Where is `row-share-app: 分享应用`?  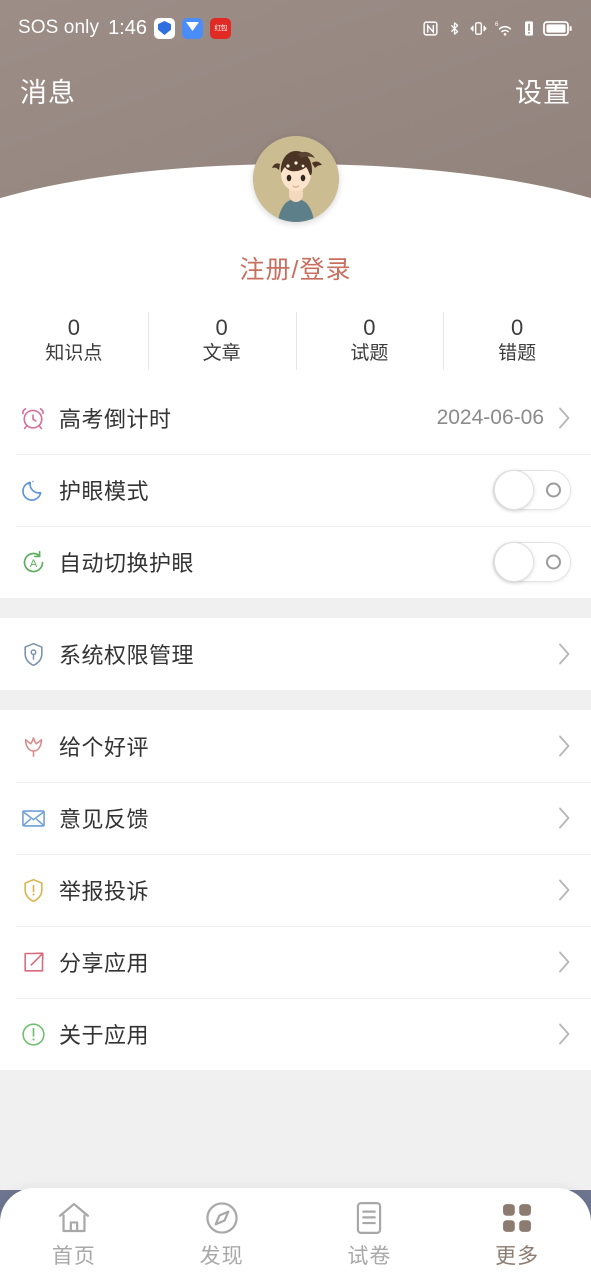
row-share-app: 分享应用 is located at coordinates (295, 962).